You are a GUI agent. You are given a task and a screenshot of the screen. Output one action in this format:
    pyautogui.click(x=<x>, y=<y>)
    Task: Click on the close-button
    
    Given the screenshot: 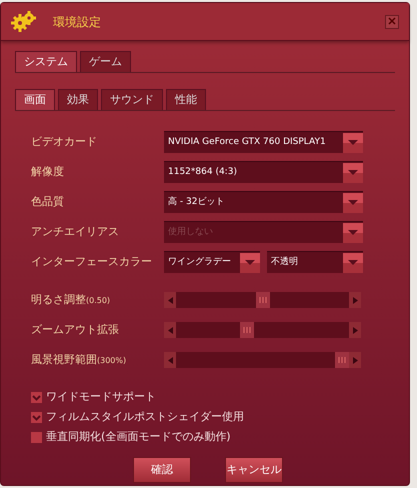 What is the action you would take?
    pyautogui.click(x=392, y=21)
    